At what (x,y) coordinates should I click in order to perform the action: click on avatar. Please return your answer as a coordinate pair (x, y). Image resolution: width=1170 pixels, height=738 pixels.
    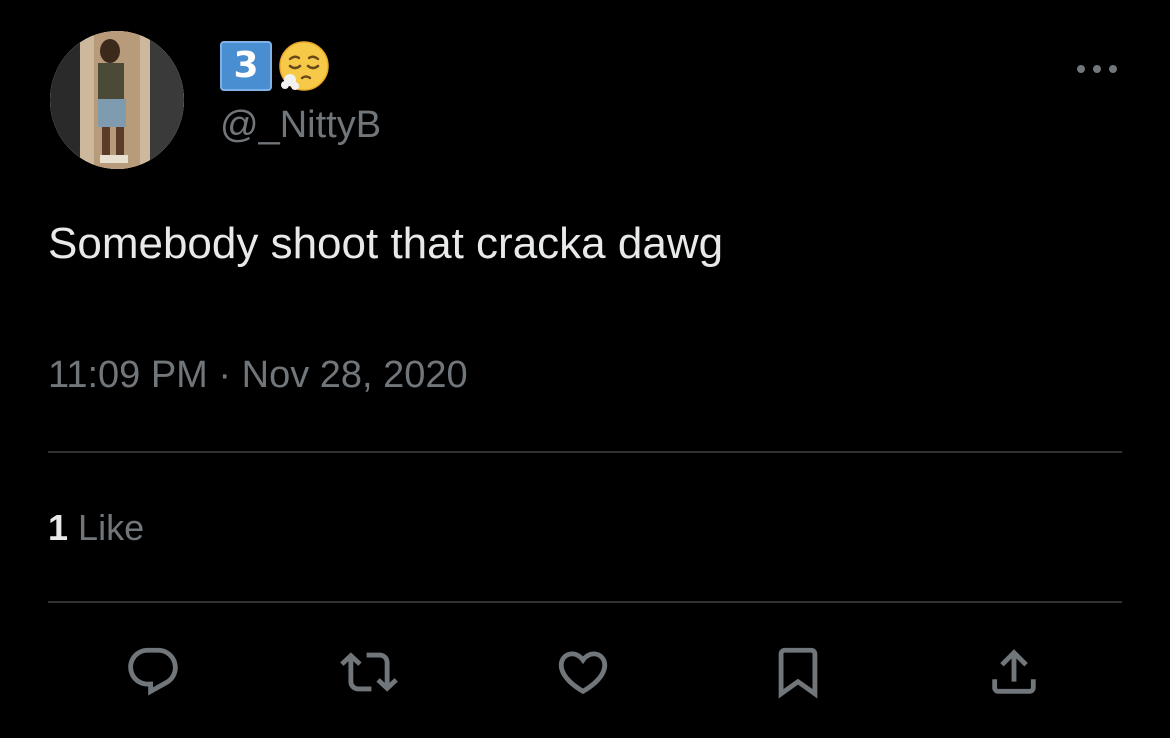
    Looking at the image, I should click on (117, 100).